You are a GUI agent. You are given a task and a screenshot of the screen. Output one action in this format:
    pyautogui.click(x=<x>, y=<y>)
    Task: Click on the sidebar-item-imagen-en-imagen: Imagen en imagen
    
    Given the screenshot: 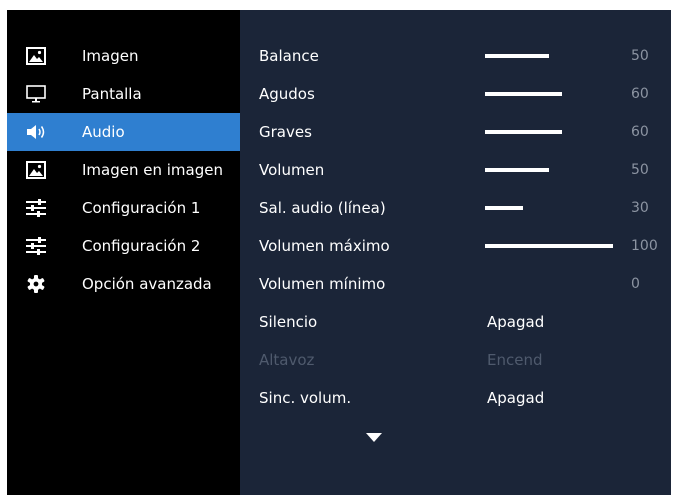 What is the action you would take?
    pyautogui.click(x=123, y=170)
    